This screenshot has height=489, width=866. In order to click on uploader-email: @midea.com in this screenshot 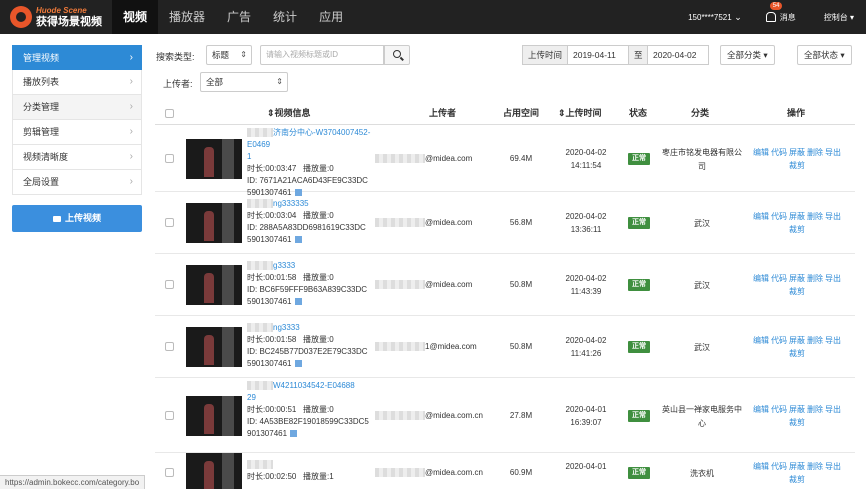, I will do `click(430, 223)`.